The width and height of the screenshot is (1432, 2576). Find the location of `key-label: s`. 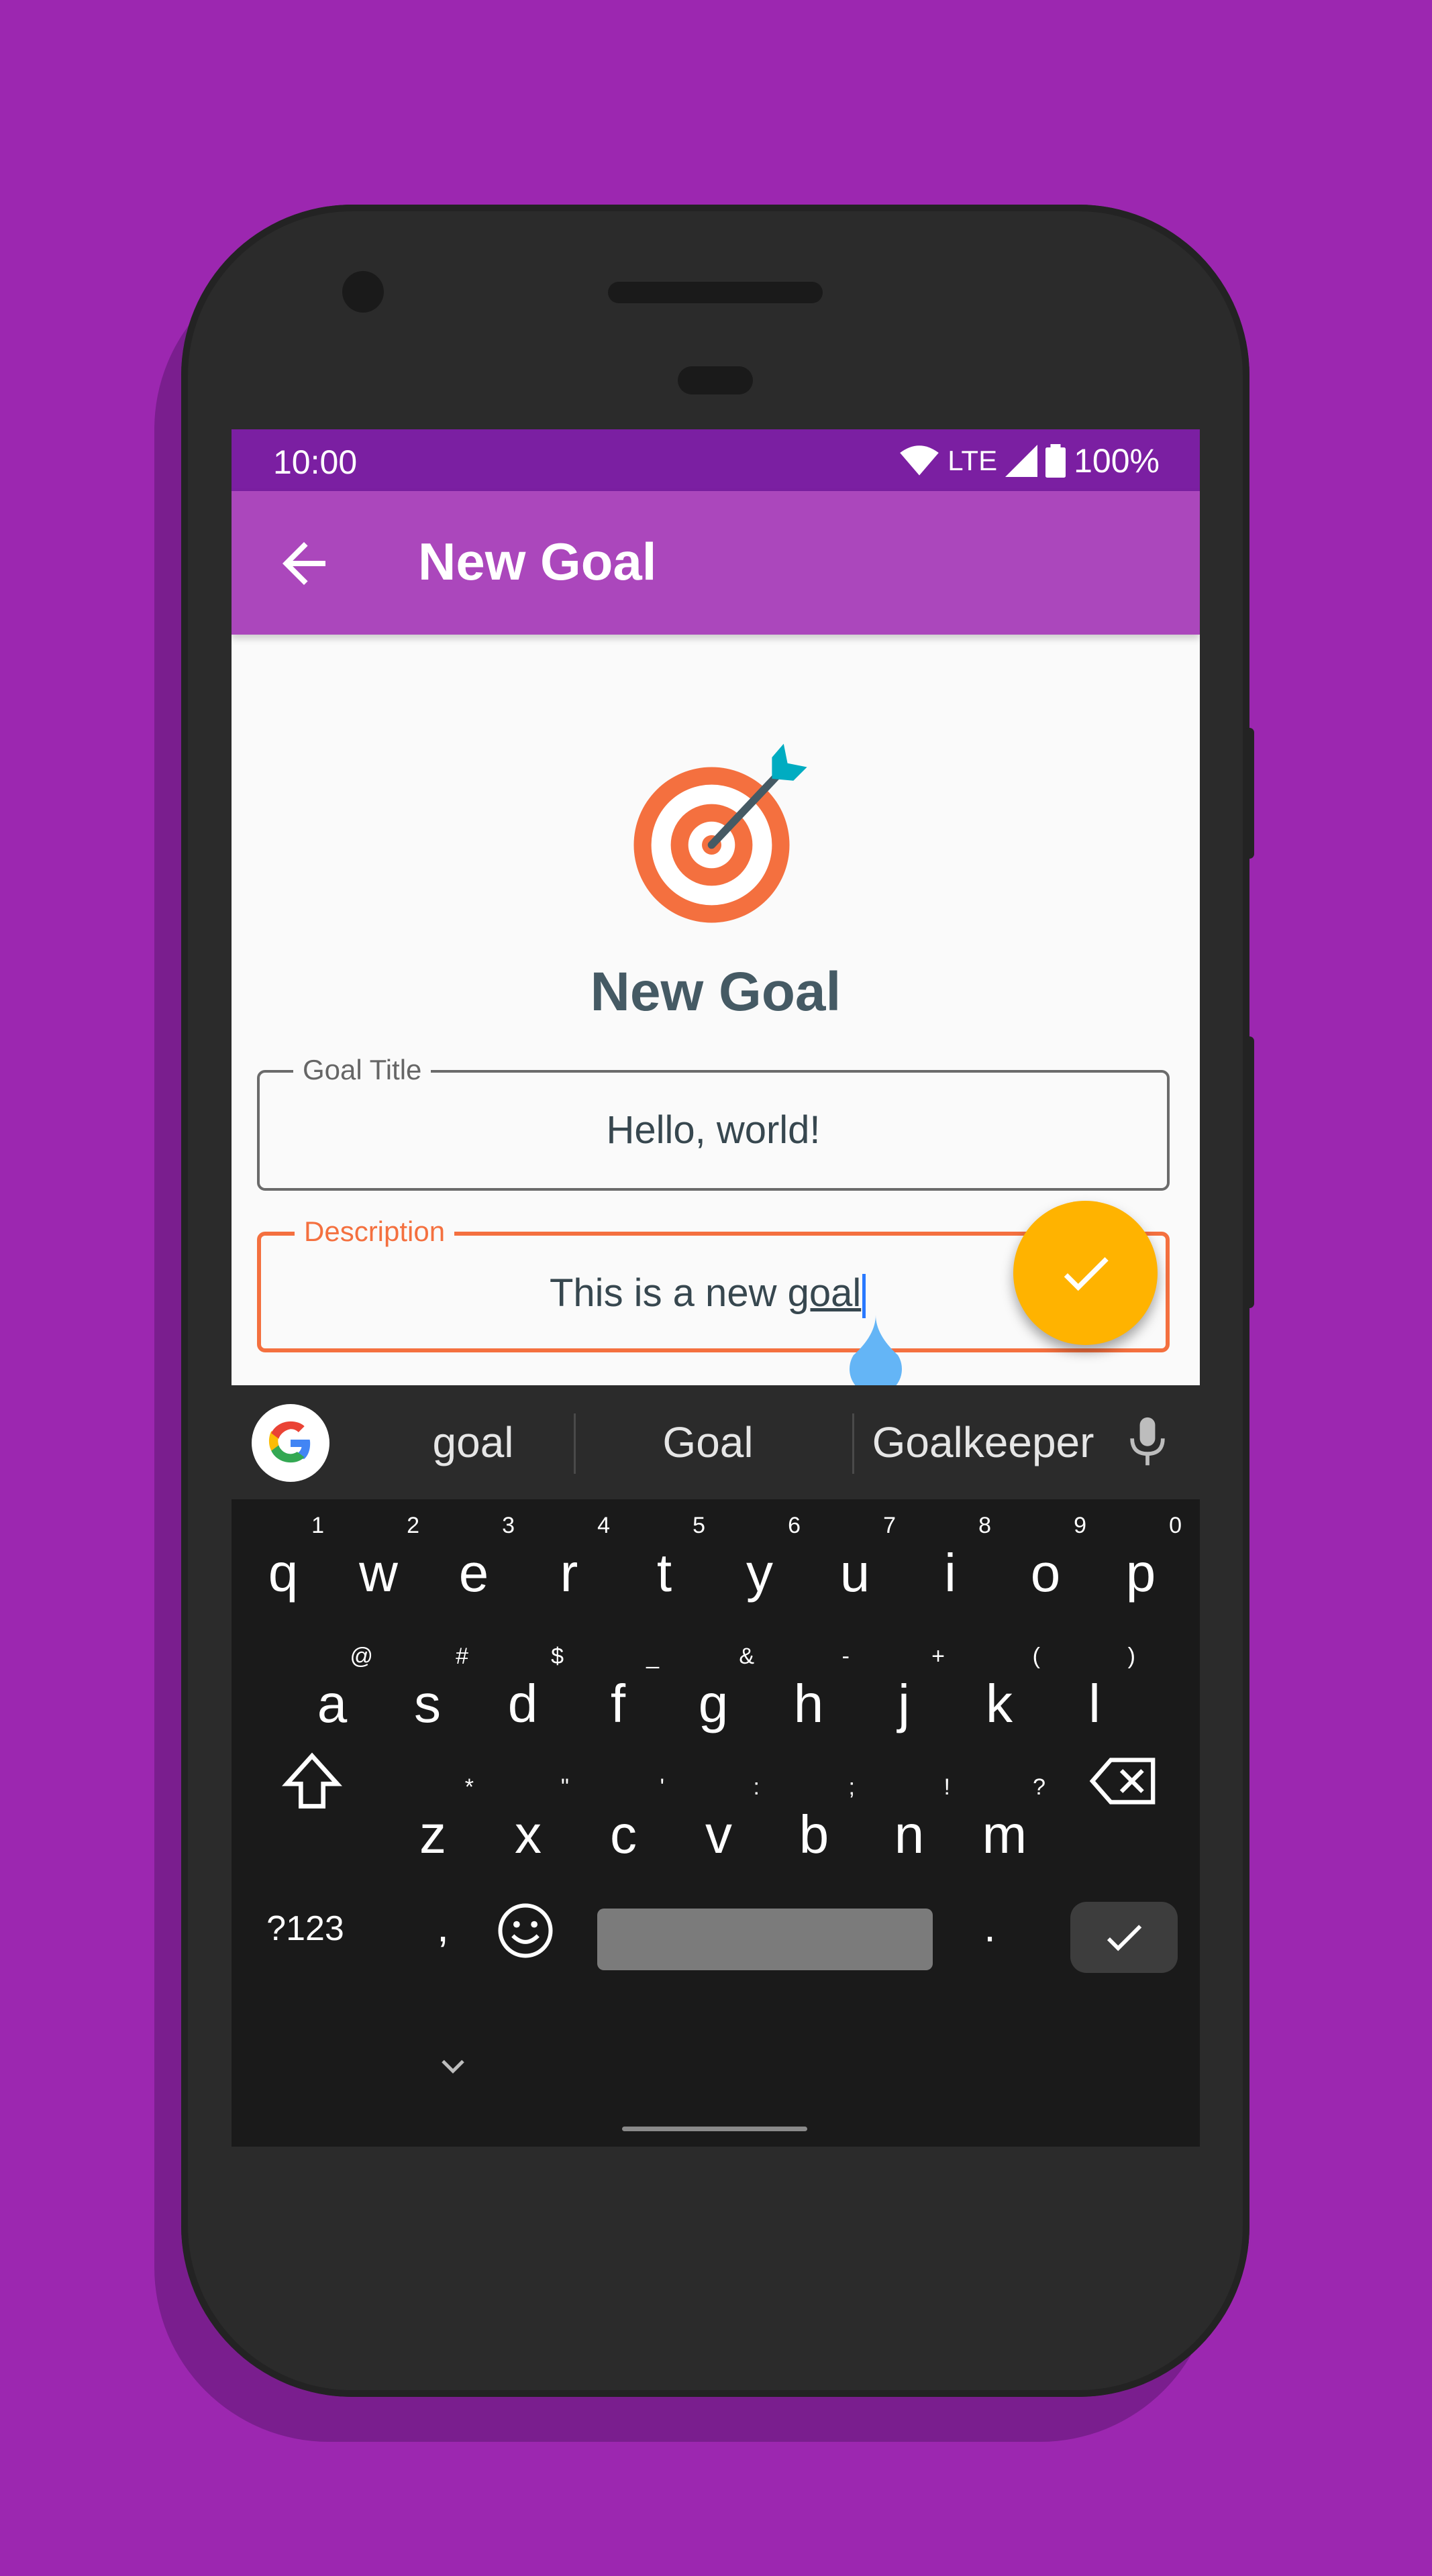

key-label: s is located at coordinates (427, 1703).